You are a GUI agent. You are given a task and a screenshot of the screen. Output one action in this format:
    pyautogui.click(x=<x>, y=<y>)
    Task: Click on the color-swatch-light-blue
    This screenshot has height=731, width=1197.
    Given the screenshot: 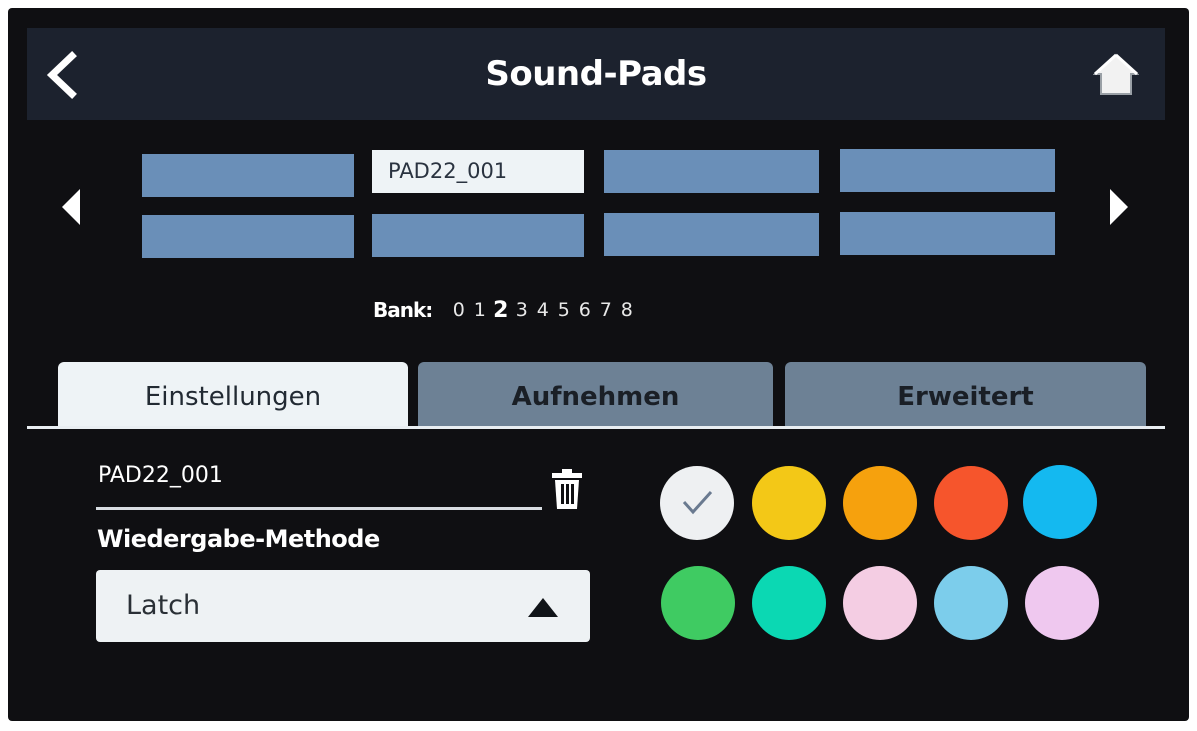 What is the action you would take?
    pyautogui.click(x=971, y=603)
    